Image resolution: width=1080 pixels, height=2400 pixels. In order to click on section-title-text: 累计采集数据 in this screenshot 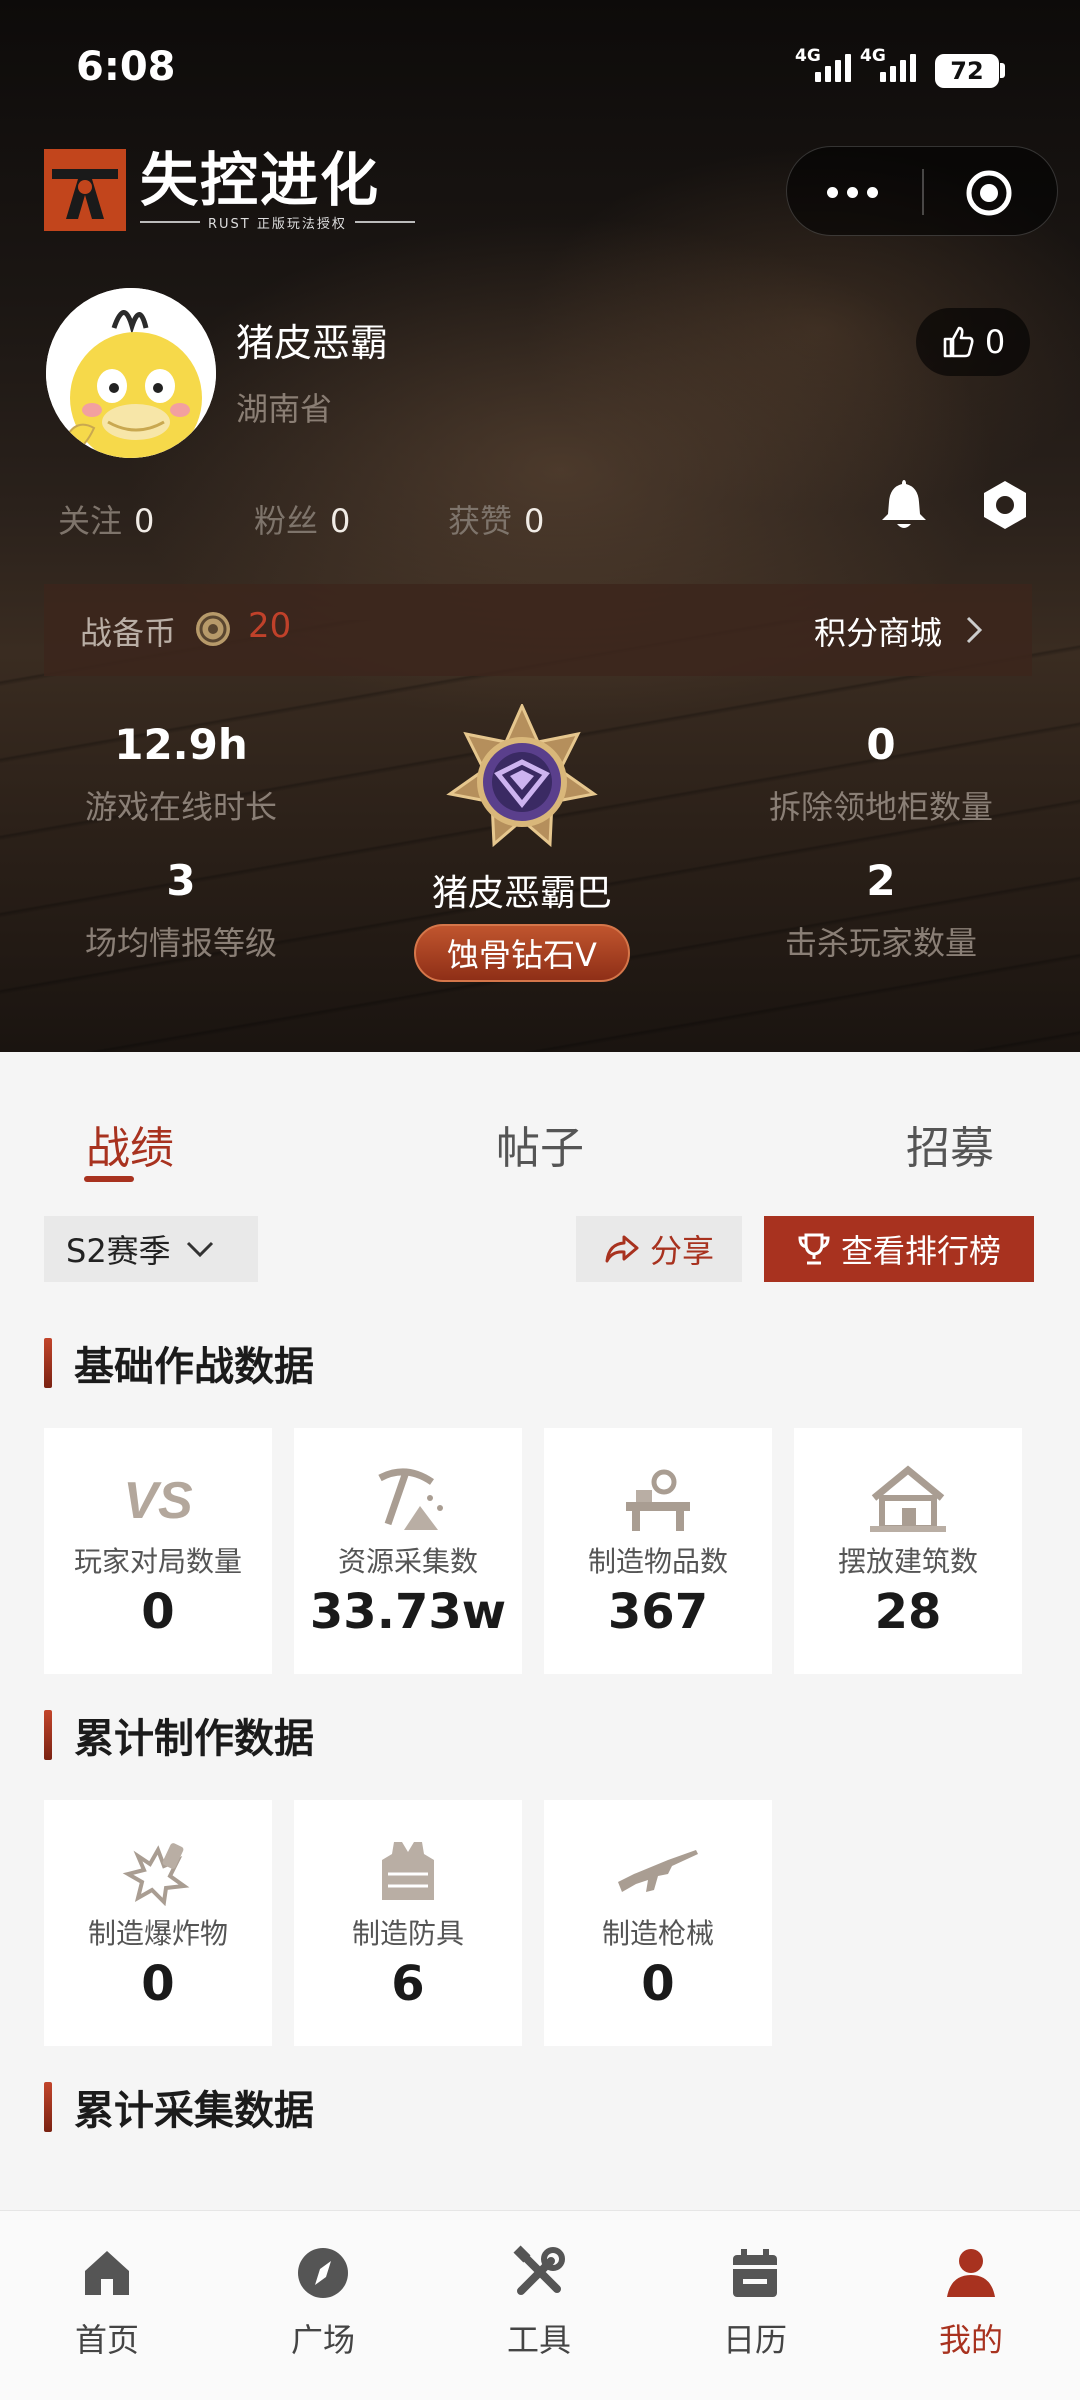, I will do `click(194, 2111)`.